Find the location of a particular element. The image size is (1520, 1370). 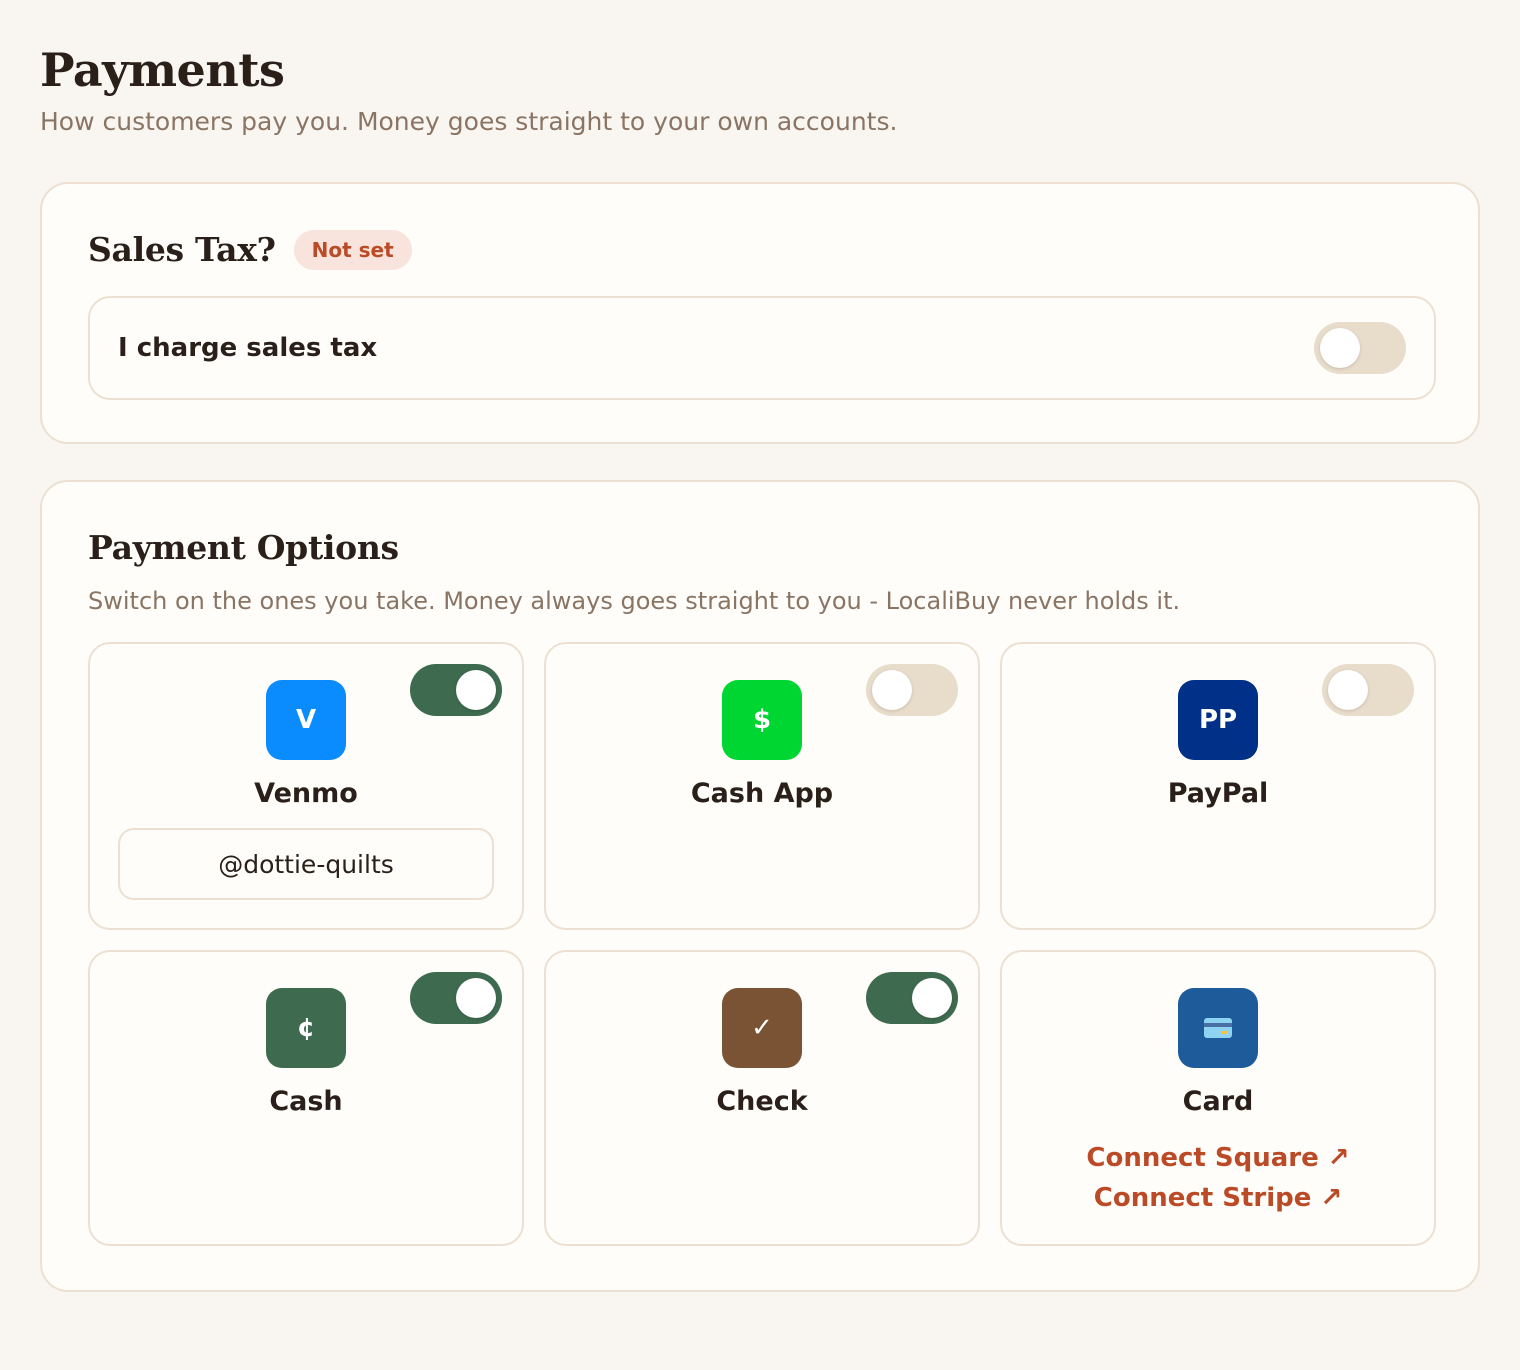

paypal-icon: PP is located at coordinates (1218, 720).